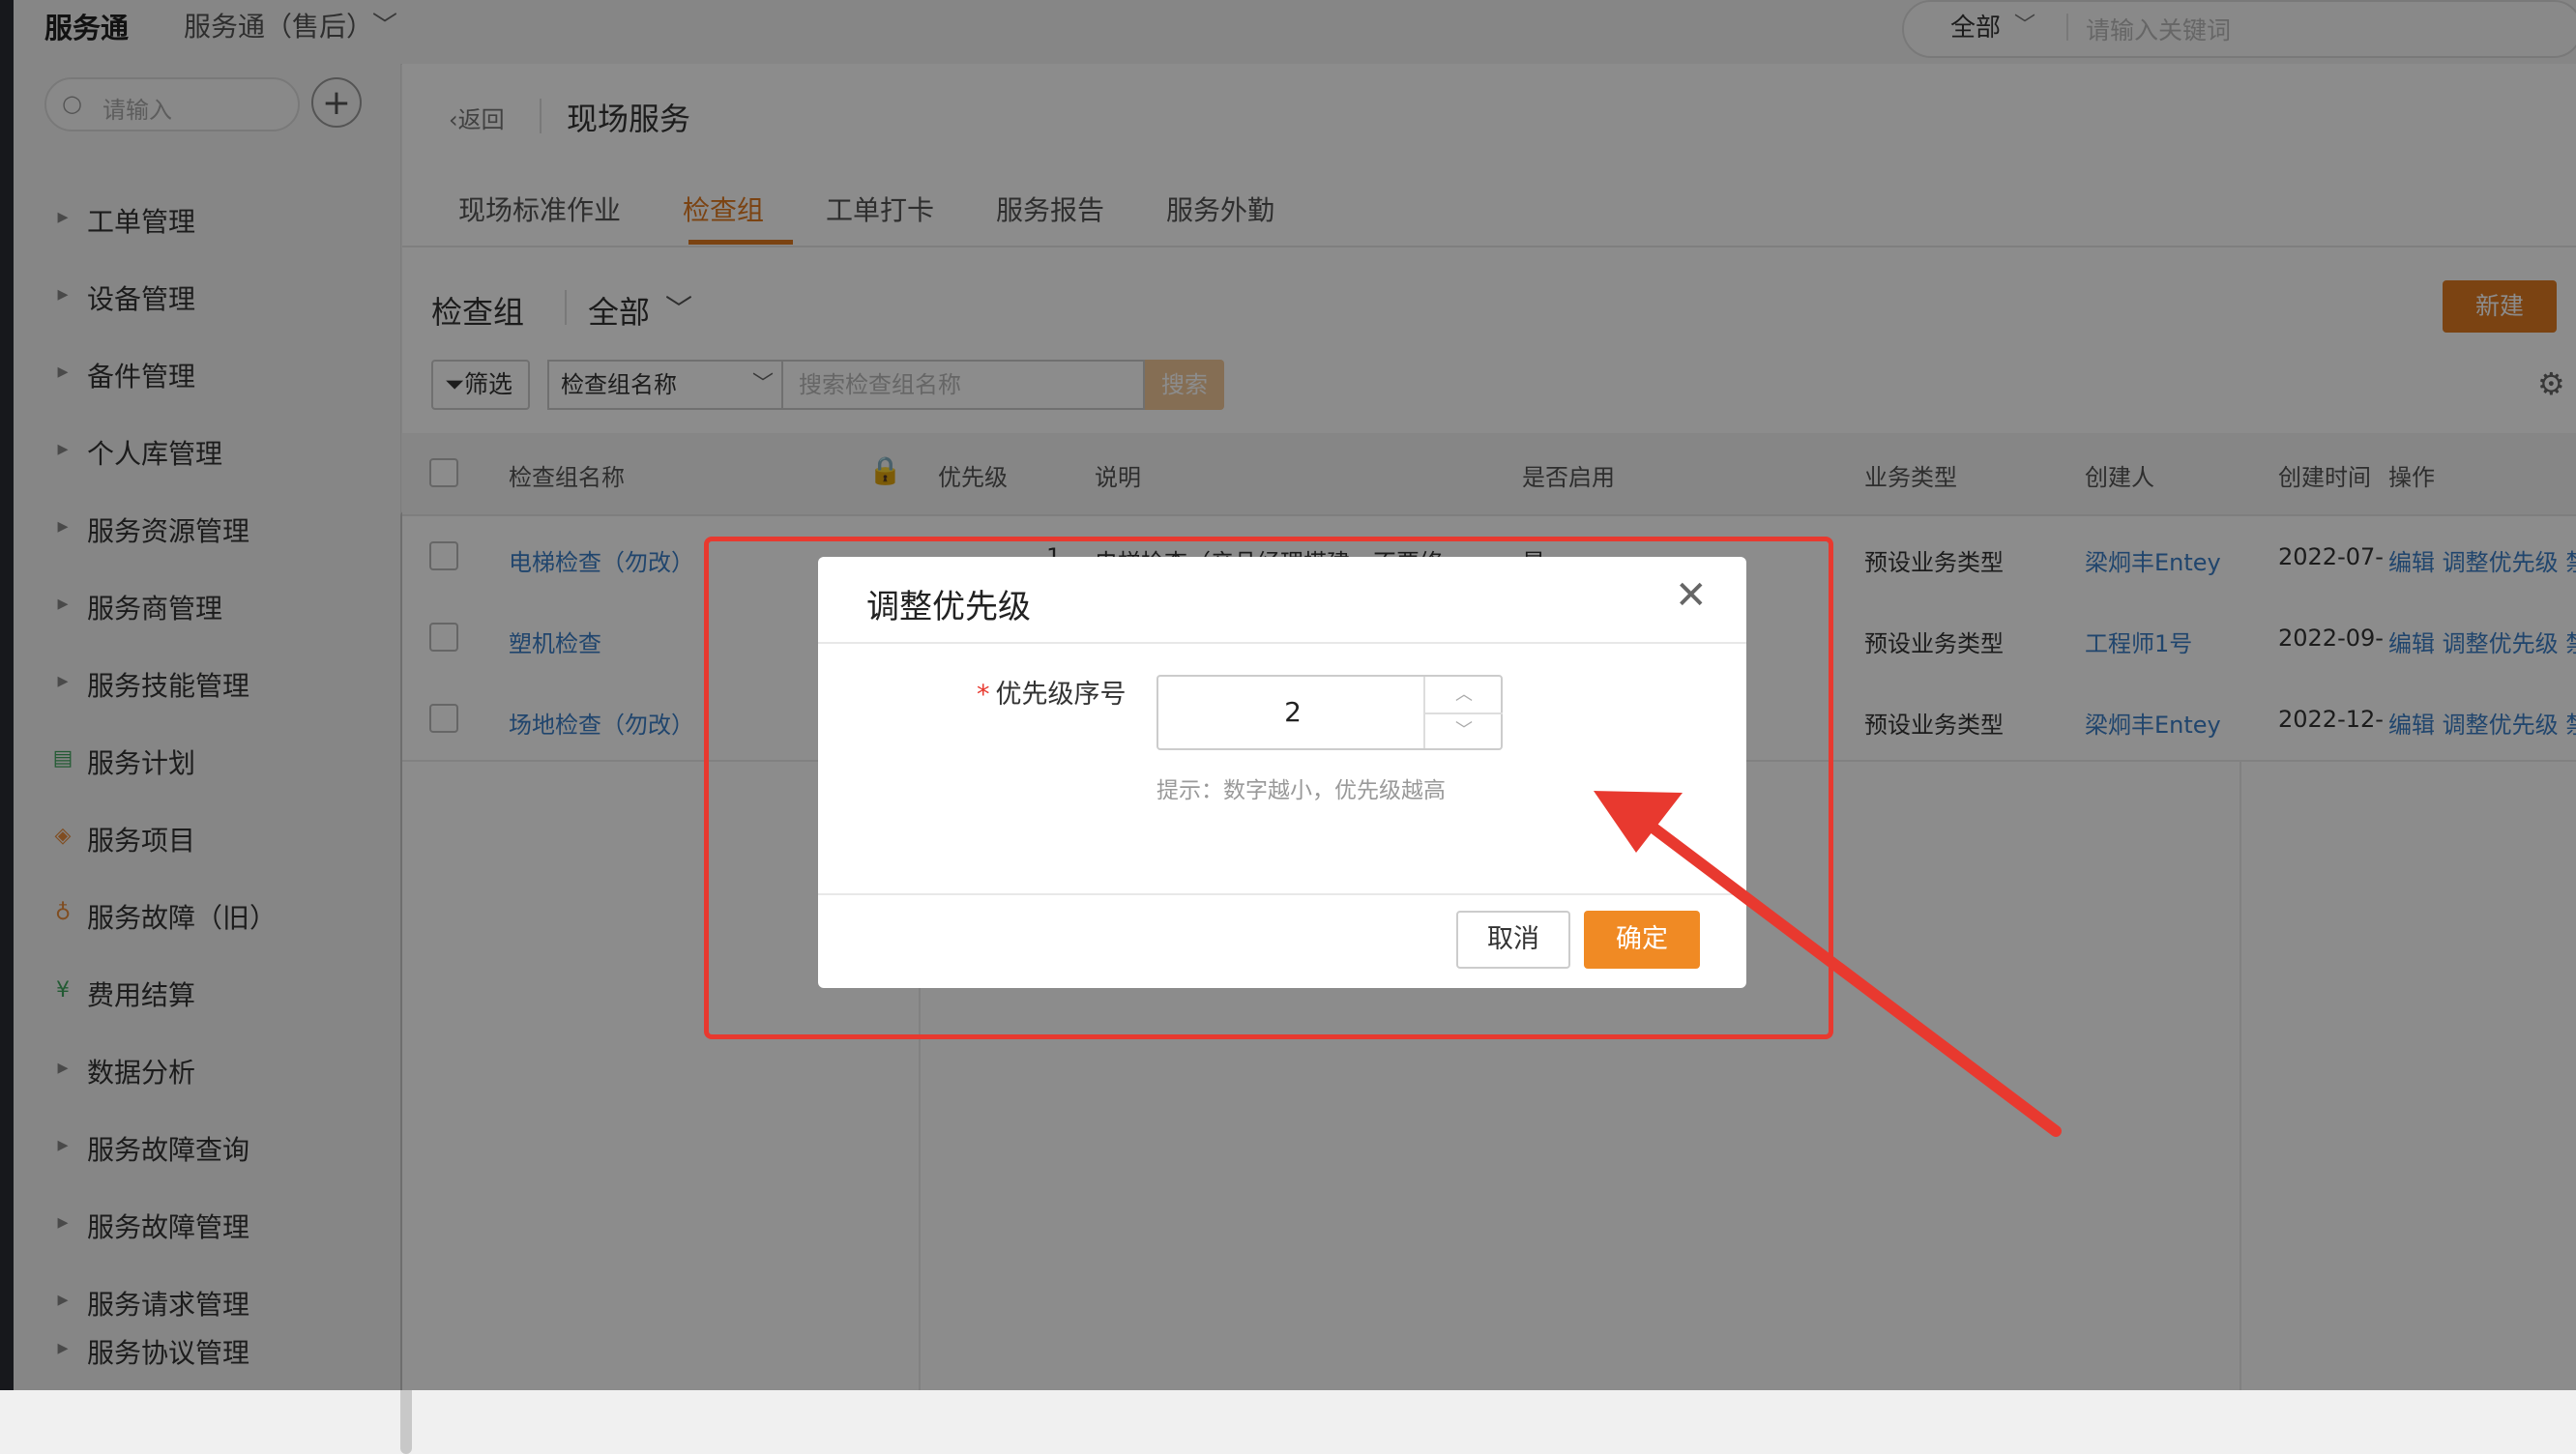 The image size is (2576, 1454). I want to click on annotation-arrow, so click(1828, 964).